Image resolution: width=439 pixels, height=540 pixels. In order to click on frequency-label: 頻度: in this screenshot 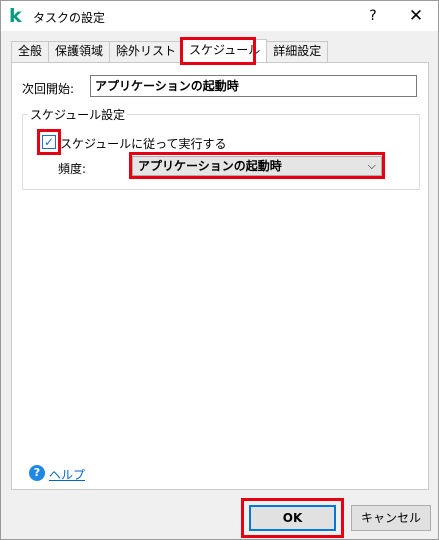, I will do `click(72, 169)`.